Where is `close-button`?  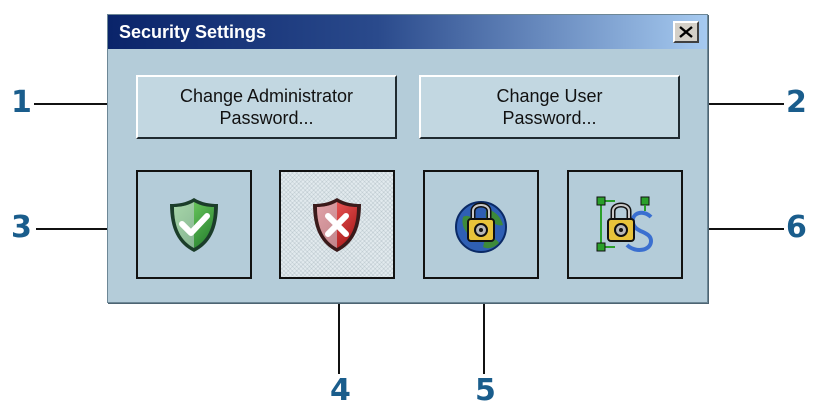
close-button is located at coordinates (686, 32).